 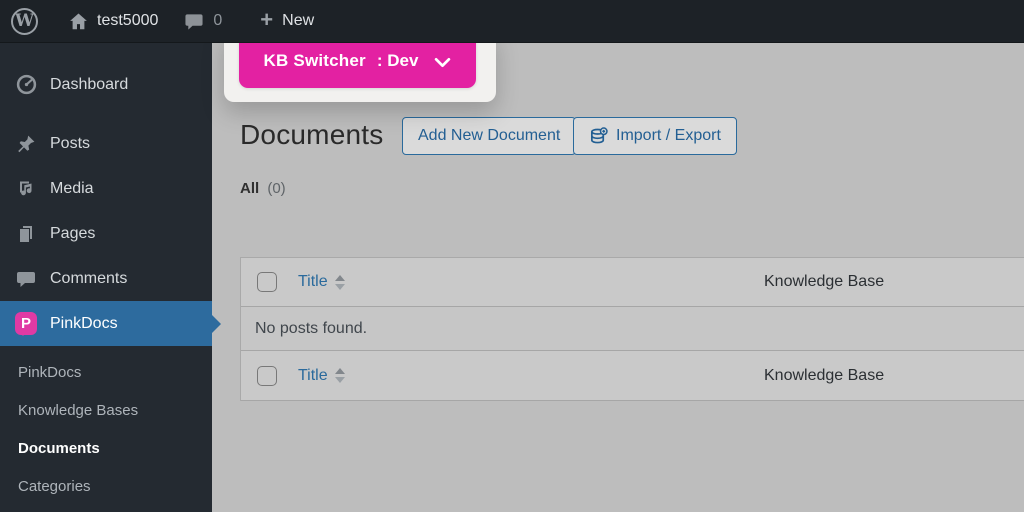 What do you see at coordinates (655, 136) in the screenshot?
I see `import-export-button: Import / Export` at bounding box center [655, 136].